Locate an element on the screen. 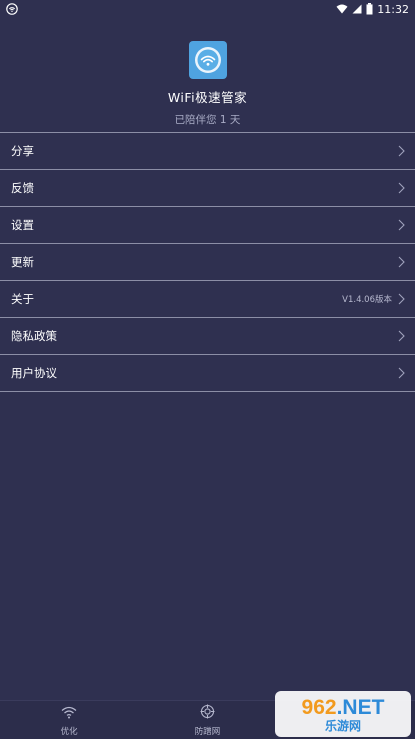  menu-item-right: V1.4.06版本 is located at coordinates (373, 299).